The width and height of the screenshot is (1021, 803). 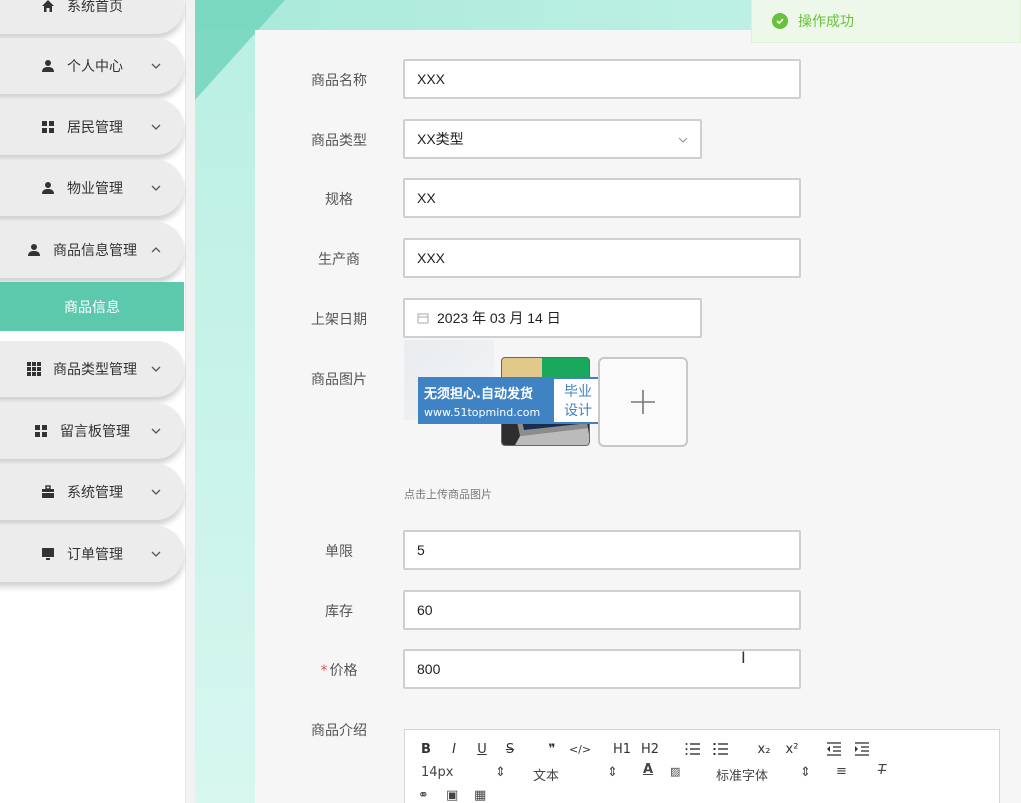 What do you see at coordinates (95, 251) in the screenshot?
I see `sidebar-item-label: 商品信息管理` at bounding box center [95, 251].